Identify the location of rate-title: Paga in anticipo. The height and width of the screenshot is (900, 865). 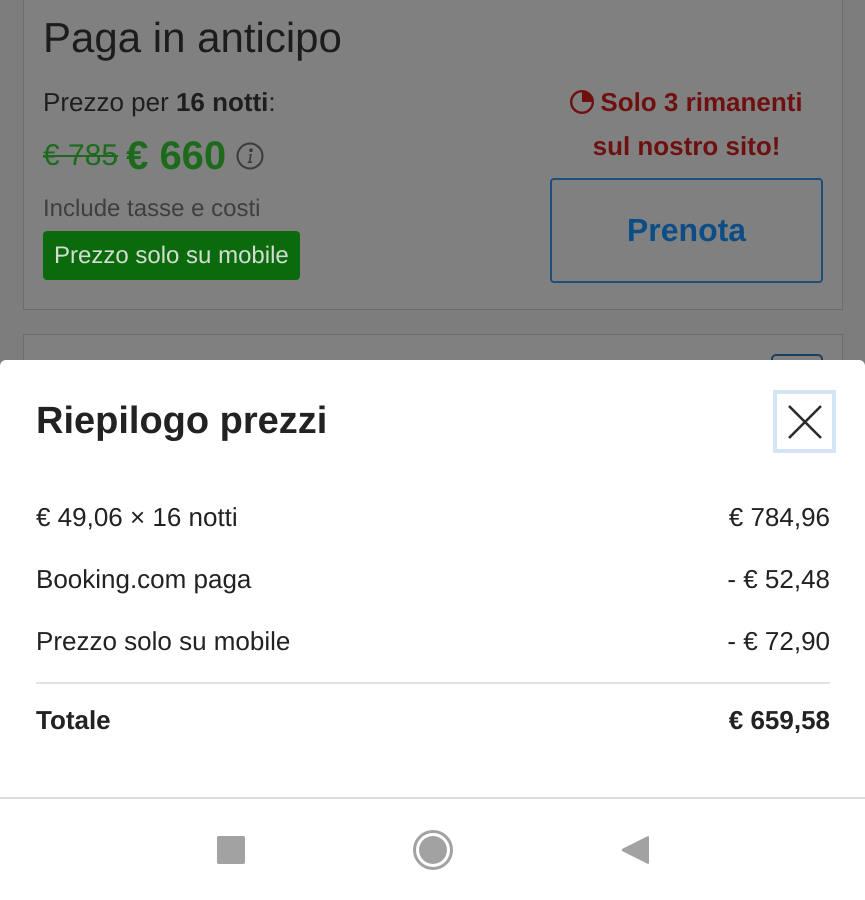
(193, 38).